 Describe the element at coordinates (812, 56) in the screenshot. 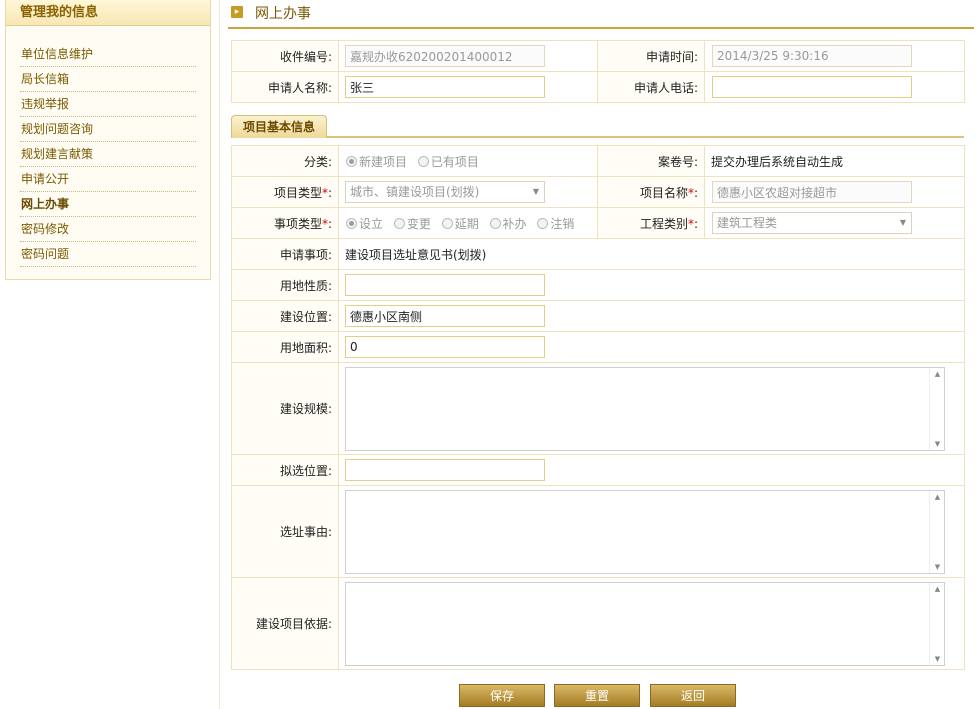

I see `apply-time-field` at that location.